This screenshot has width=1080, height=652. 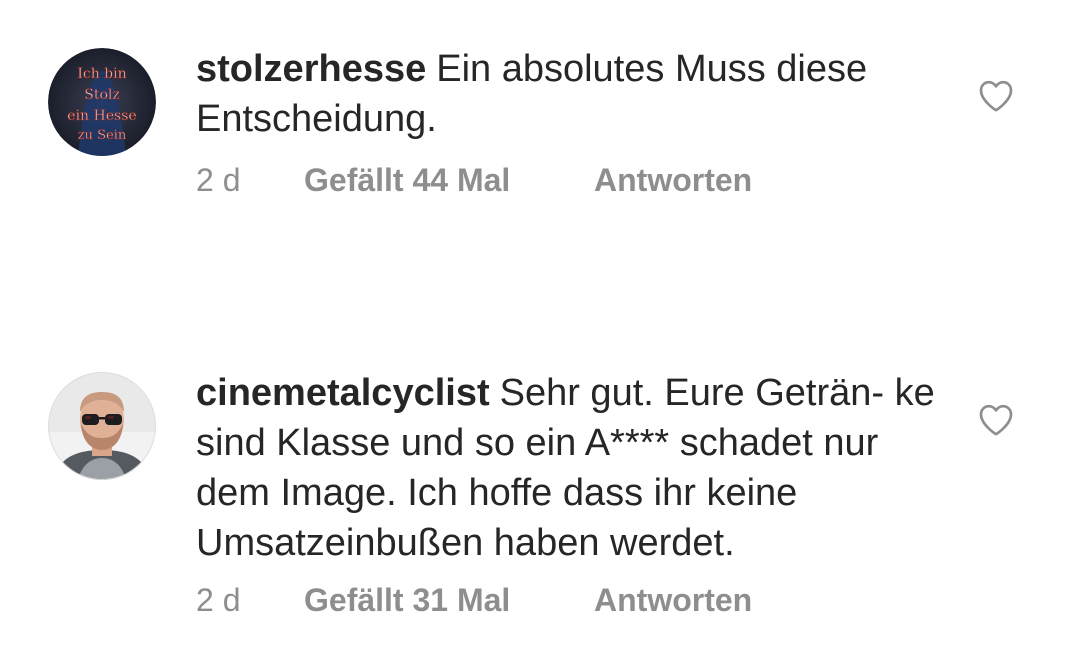 I want to click on avatar-text-line: Stolz, so click(x=102, y=95).